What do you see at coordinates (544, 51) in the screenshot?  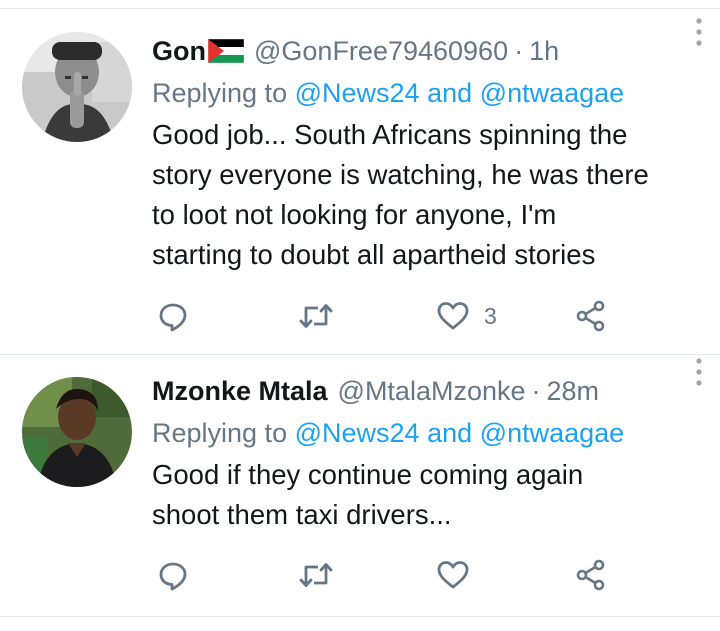 I see `timestamp: 1h` at bounding box center [544, 51].